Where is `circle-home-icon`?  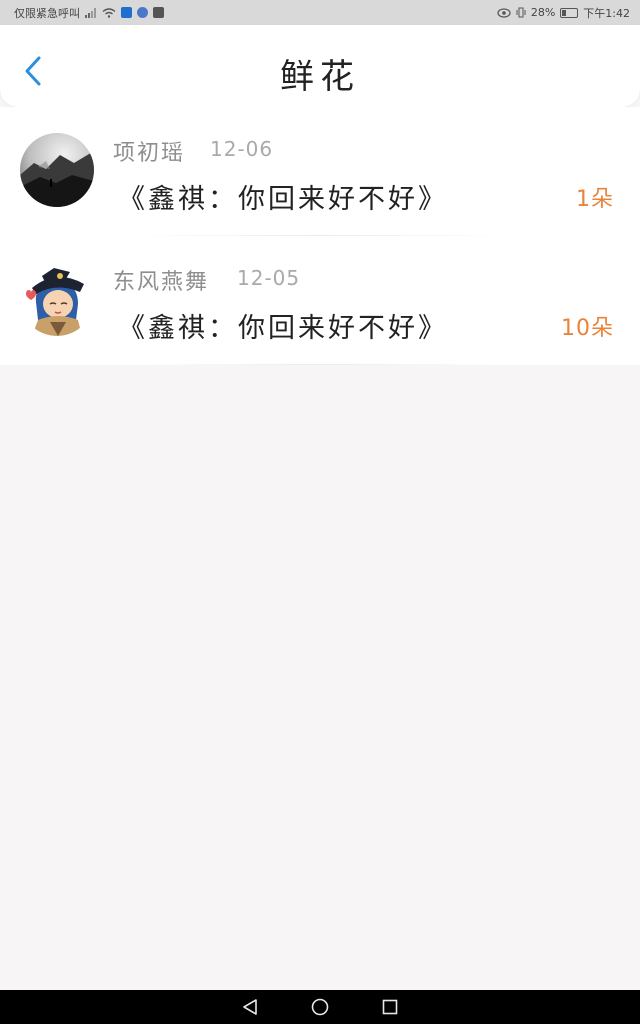 circle-home-icon is located at coordinates (320, 1007).